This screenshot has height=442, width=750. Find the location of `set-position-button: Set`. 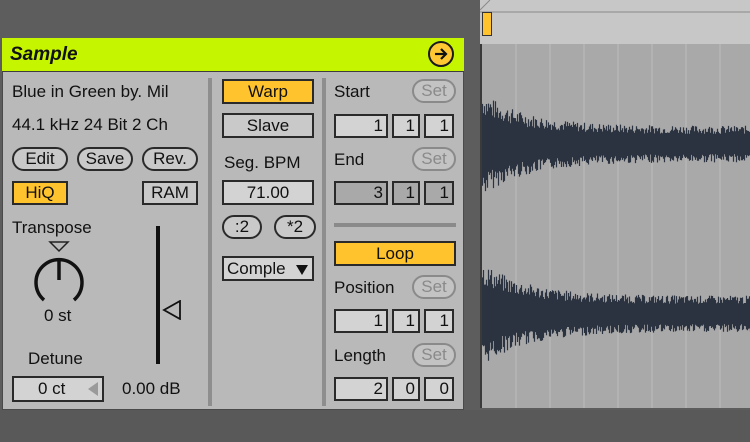

set-position-button: Set is located at coordinates (434, 287).